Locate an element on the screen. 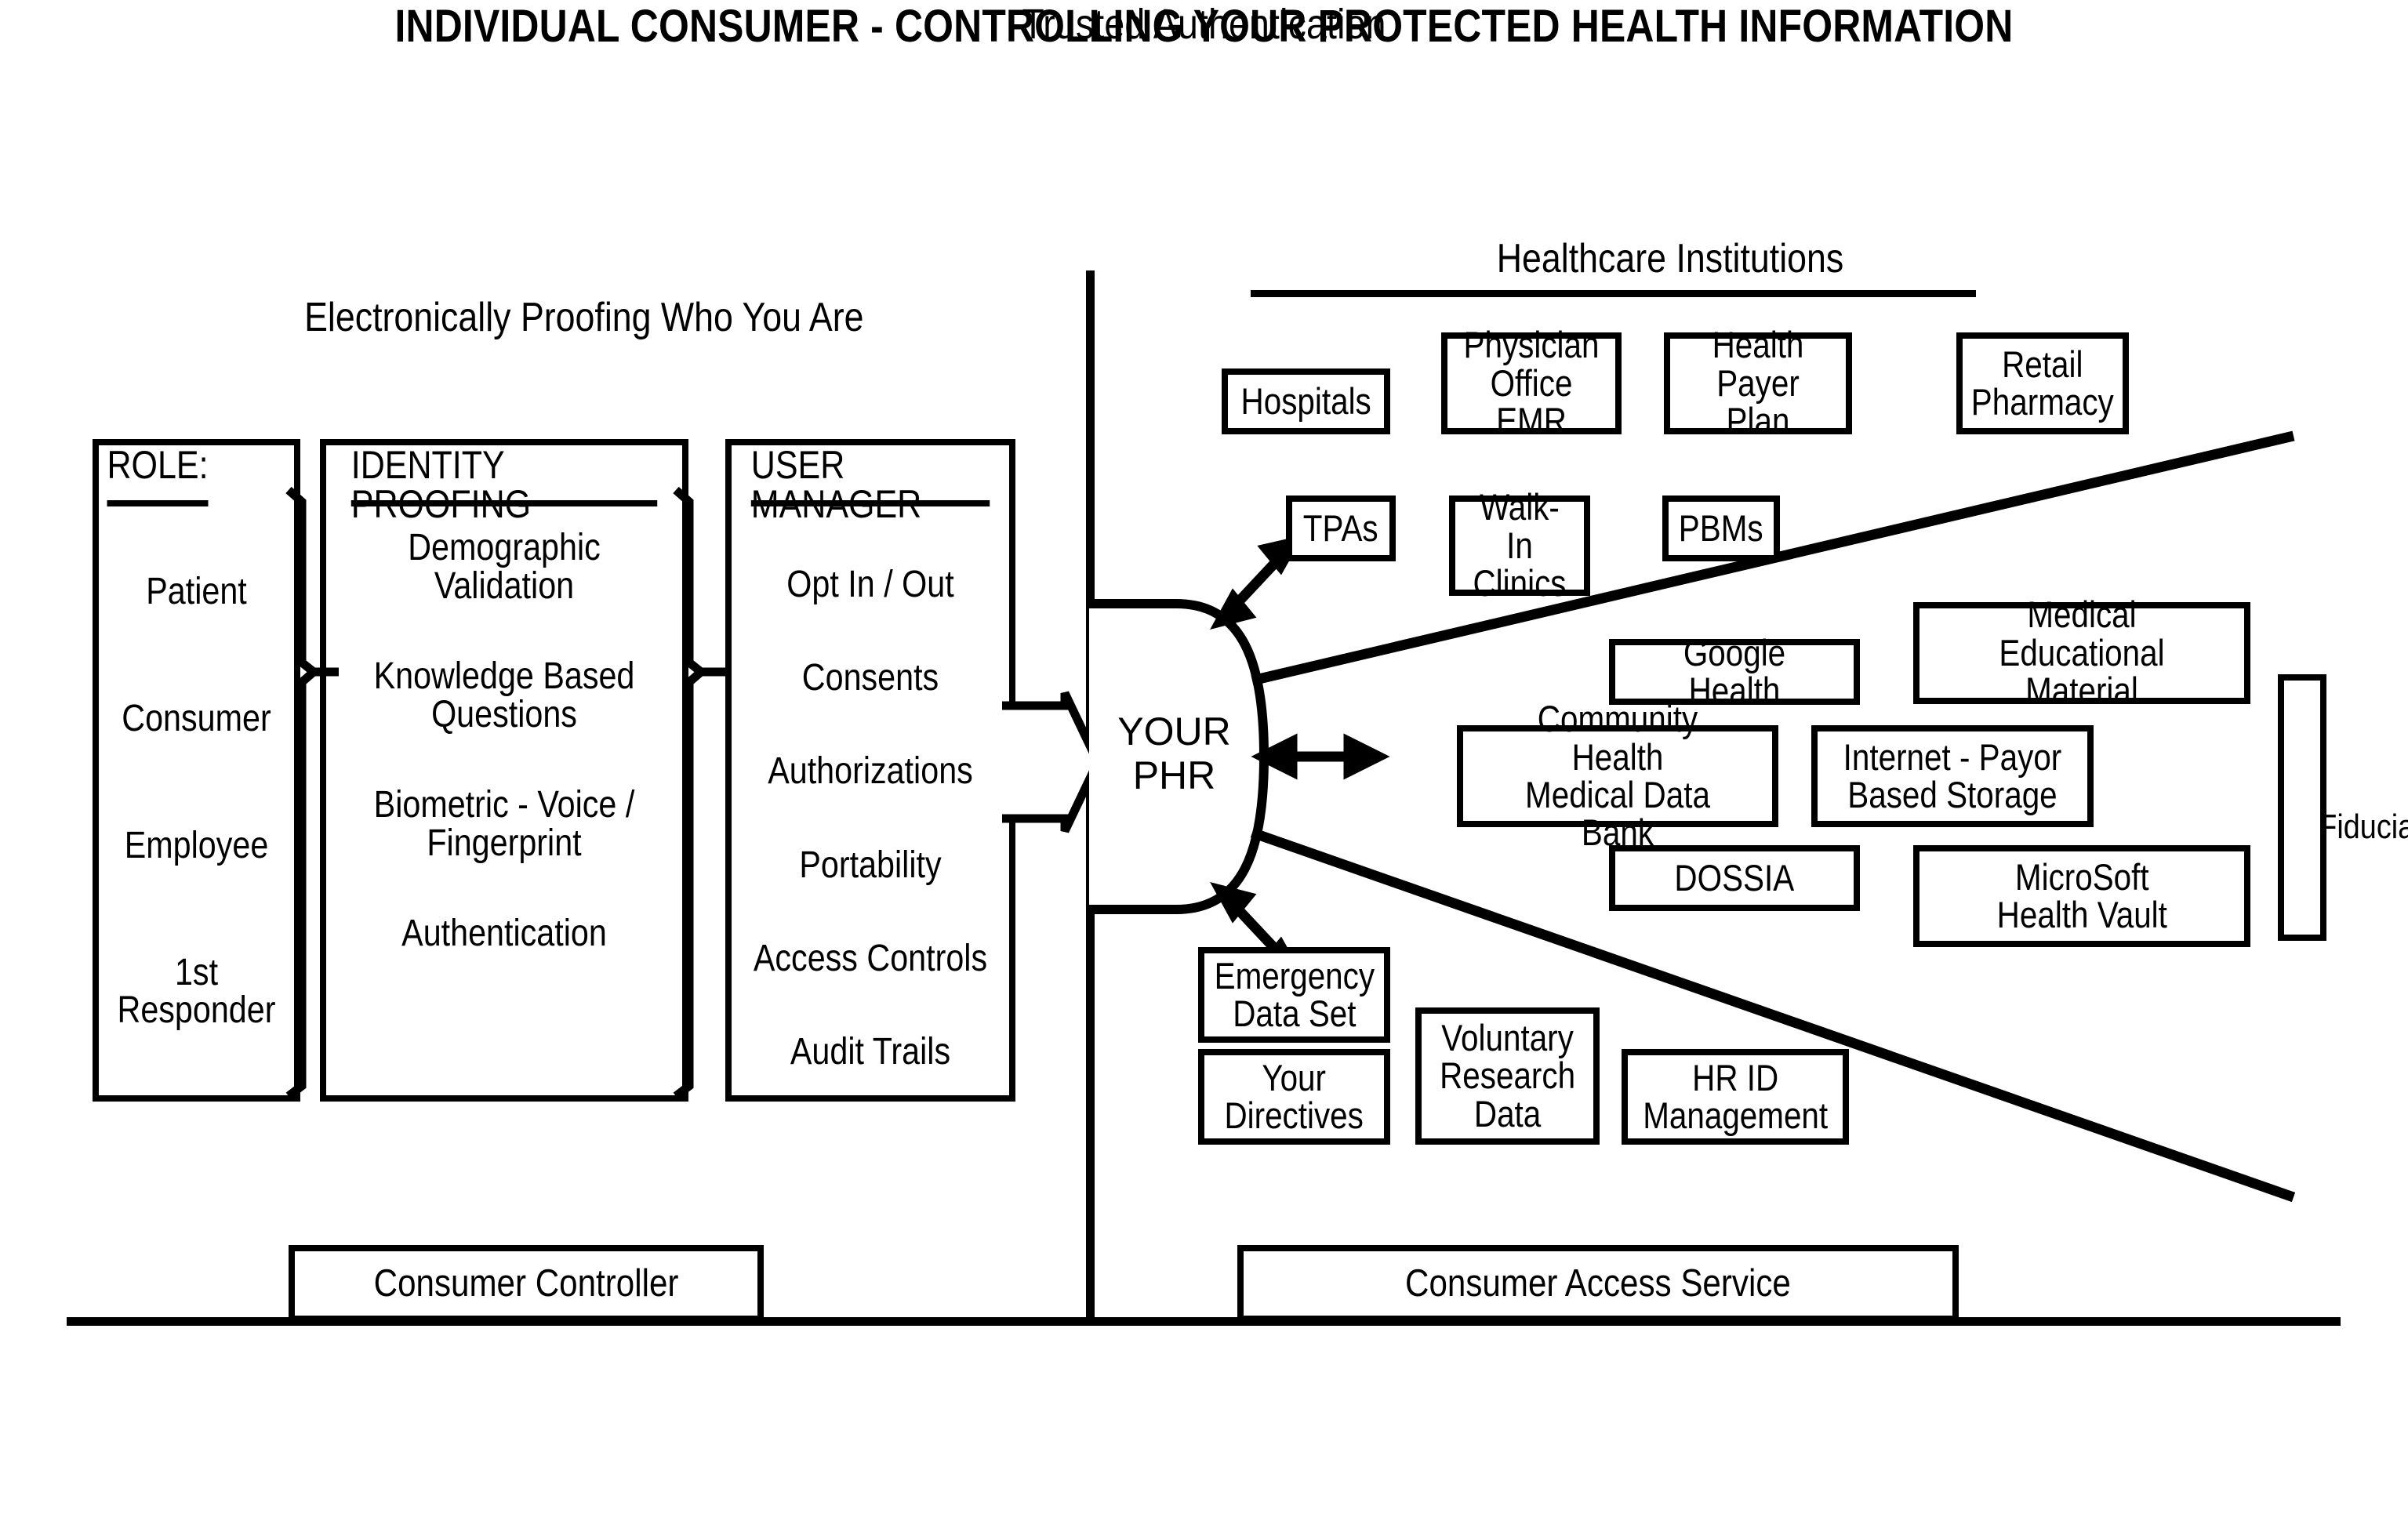 The height and width of the screenshot is (1521, 2408). box-tpas: TPAs is located at coordinates (1341, 528).